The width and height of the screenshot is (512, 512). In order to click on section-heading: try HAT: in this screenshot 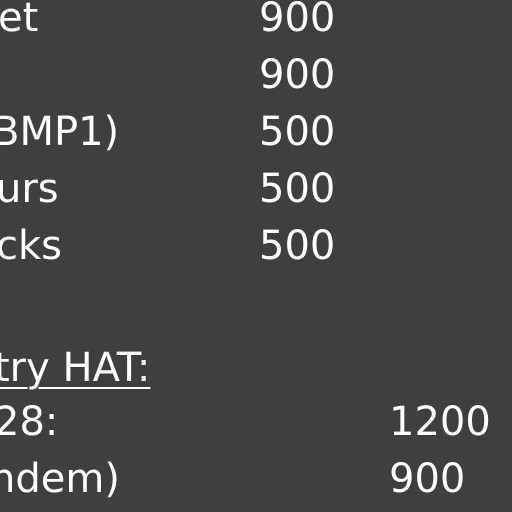, I will do `click(75, 368)`.